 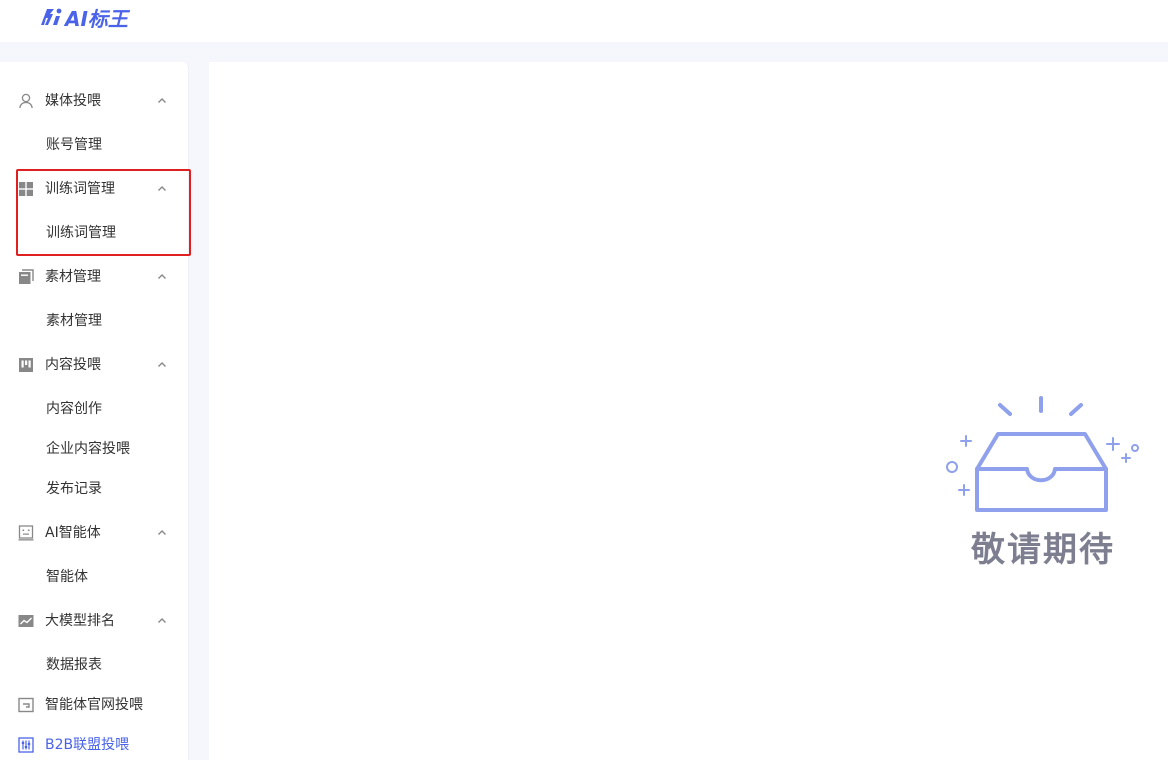 I want to click on sidebar-group-content-feed: 内容投喂, so click(x=94, y=365).